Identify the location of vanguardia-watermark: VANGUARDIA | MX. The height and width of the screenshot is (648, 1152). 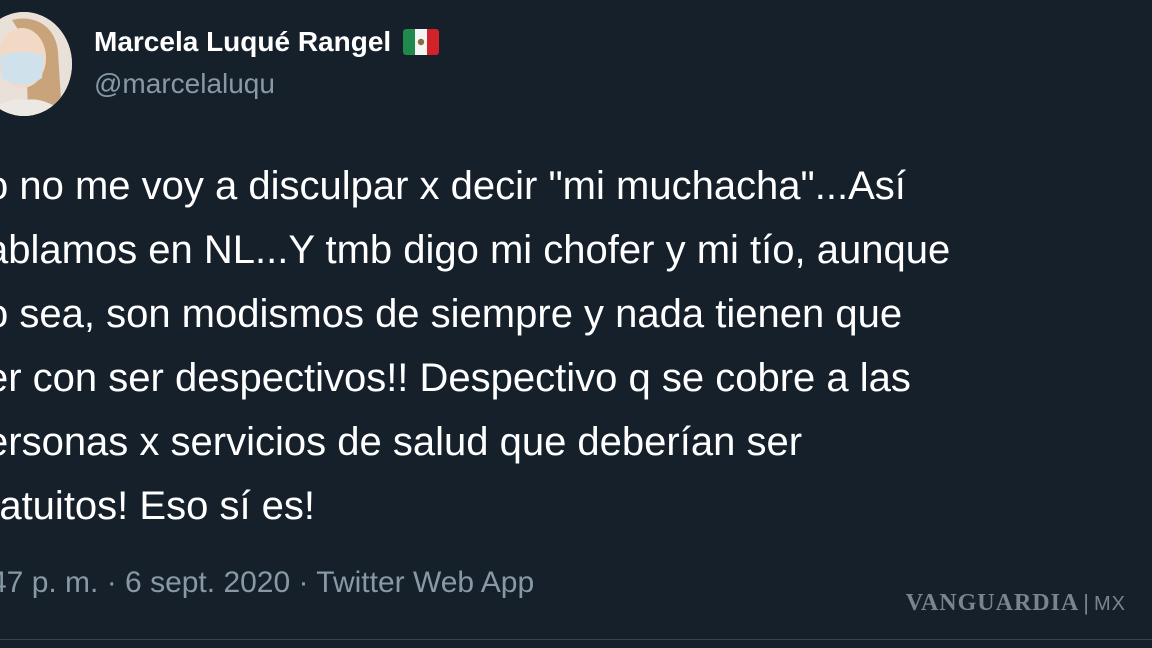
(1016, 603).